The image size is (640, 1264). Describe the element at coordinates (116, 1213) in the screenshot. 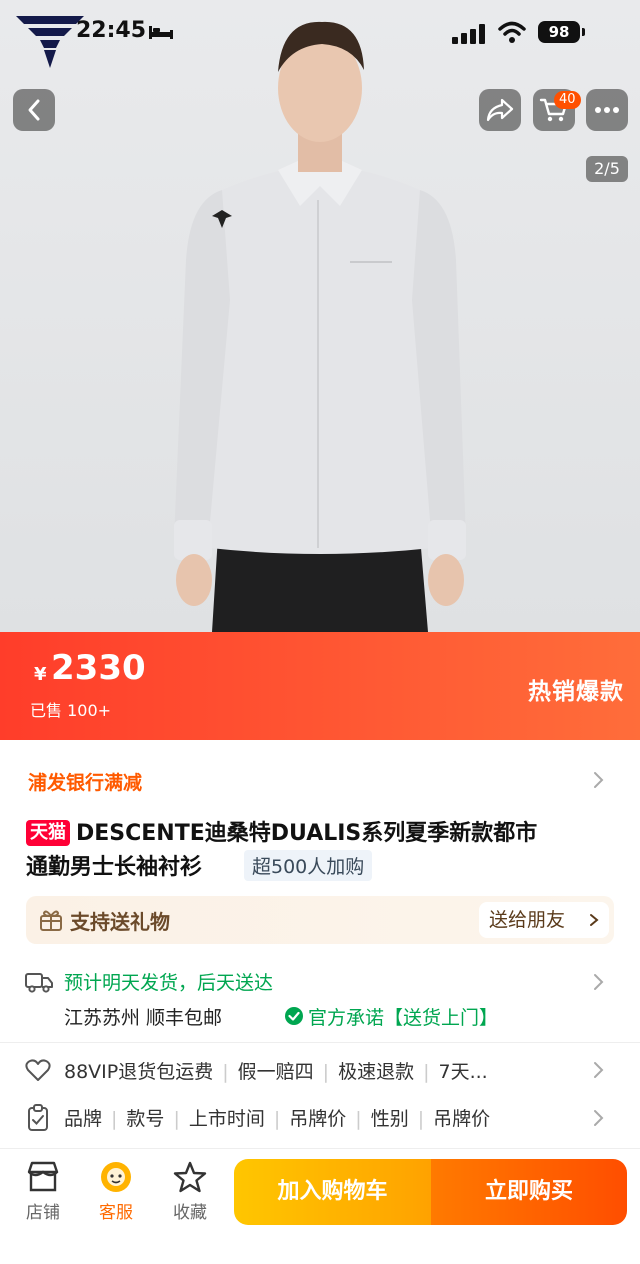

I see `tab-service-label: 客服` at that location.